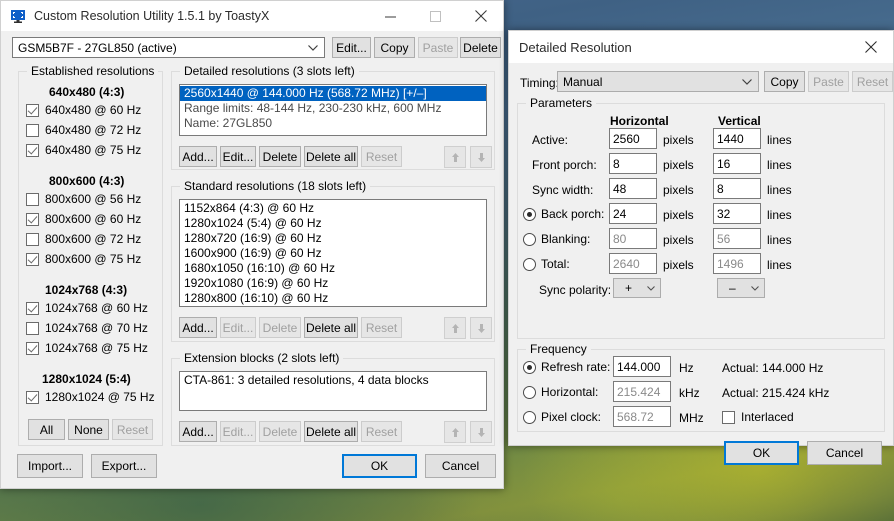 This screenshot has width=894, height=521. I want to click on back-porch-horizontal-input: 24, so click(633, 213).